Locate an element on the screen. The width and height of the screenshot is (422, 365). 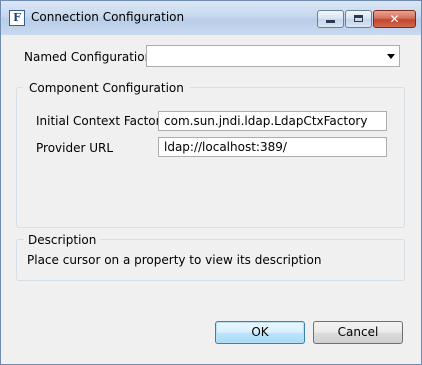
window-title: Connection Configuration is located at coordinates (108, 17).